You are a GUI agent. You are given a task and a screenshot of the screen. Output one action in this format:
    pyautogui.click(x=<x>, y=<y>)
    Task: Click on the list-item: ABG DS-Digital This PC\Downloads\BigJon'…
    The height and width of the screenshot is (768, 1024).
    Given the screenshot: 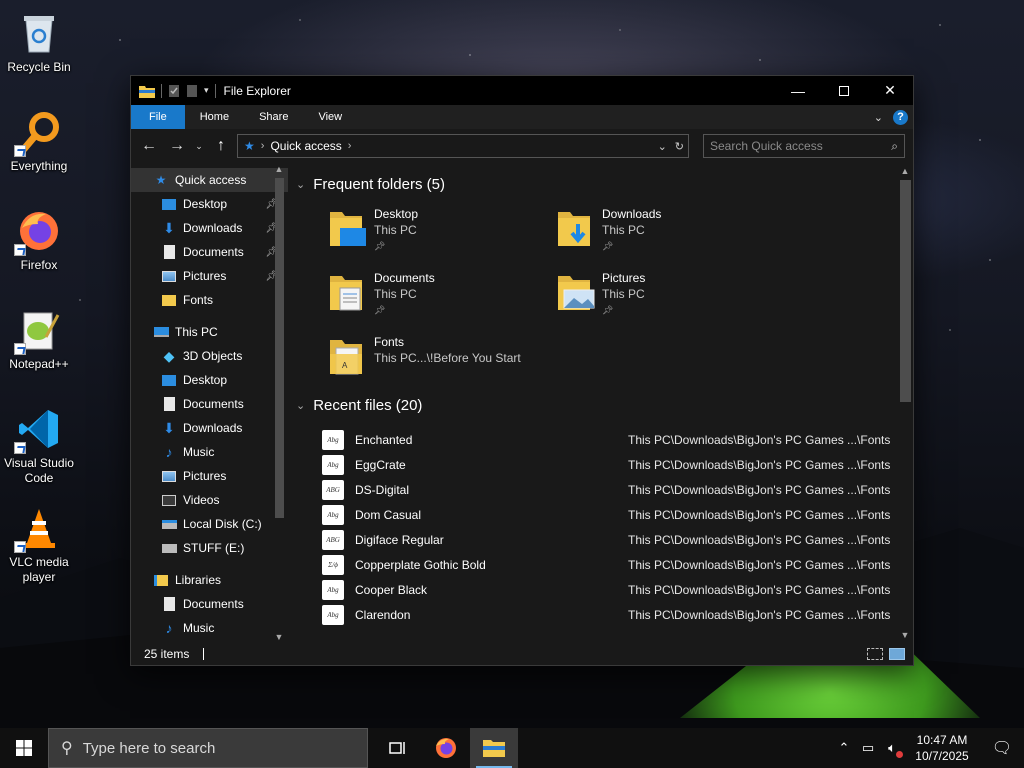 What is the action you would take?
    pyautogui.click(x=617, y=489)
    